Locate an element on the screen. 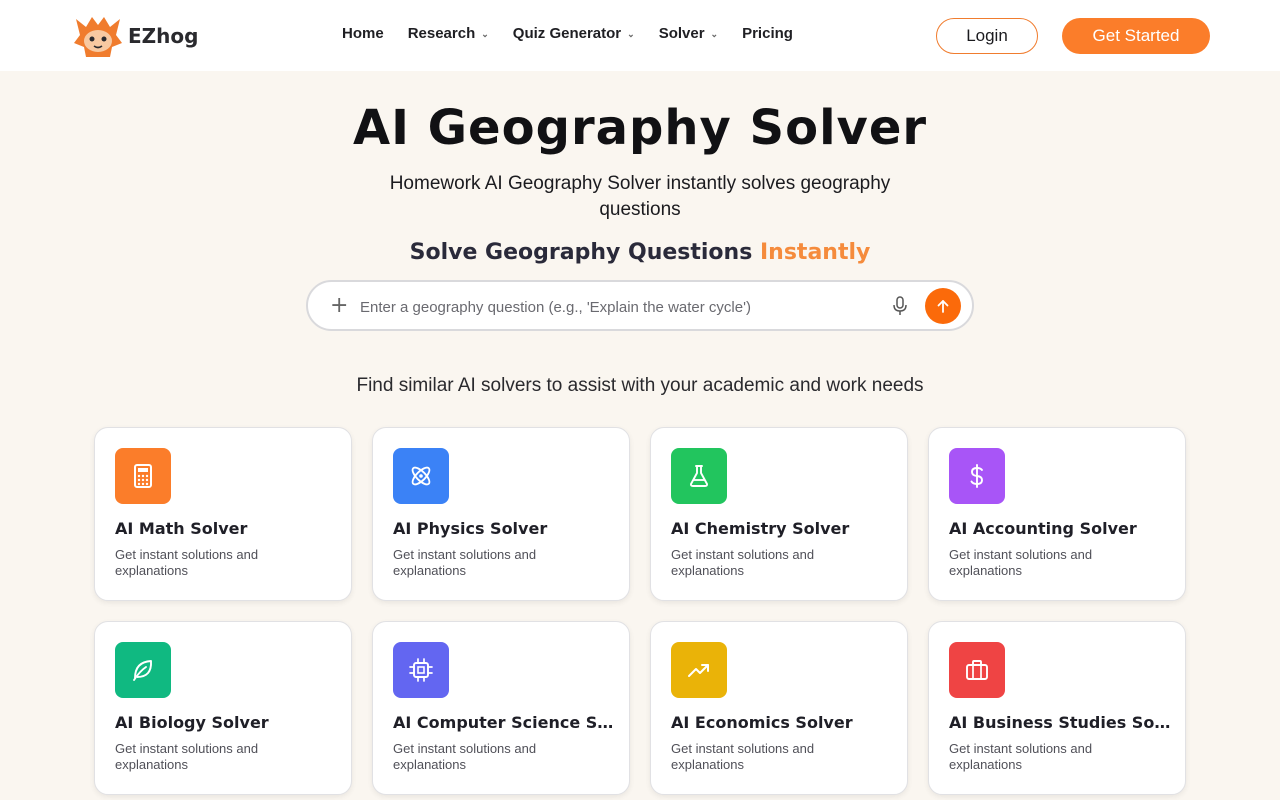 This screenshot has width=1280, height=800. nav-quiz-generator-label: Quiz Generator is located at coordinates (567, 33).